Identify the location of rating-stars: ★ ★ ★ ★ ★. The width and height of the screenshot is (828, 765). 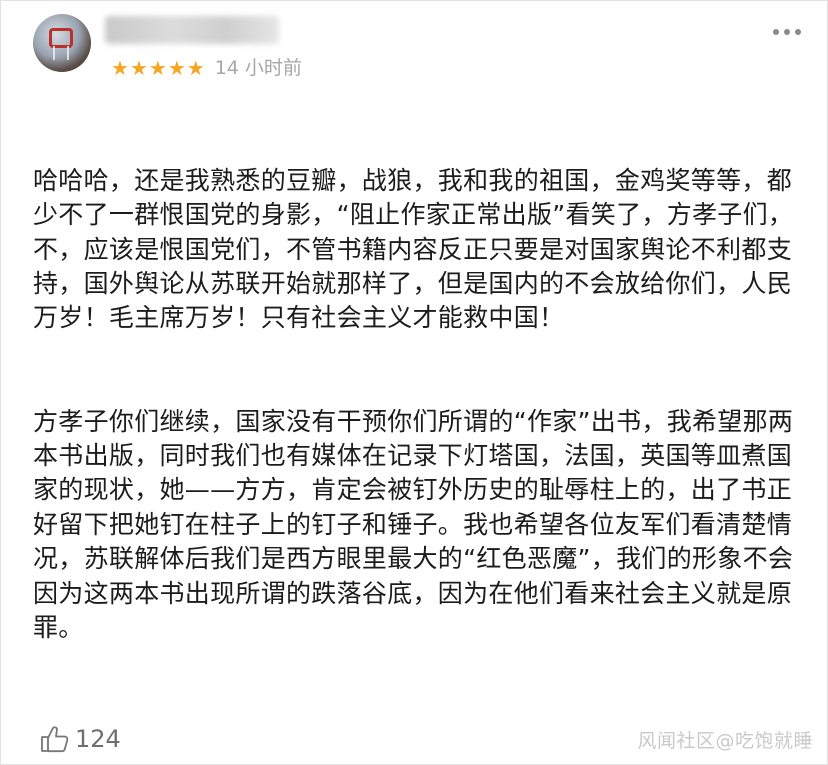
(158, 68).